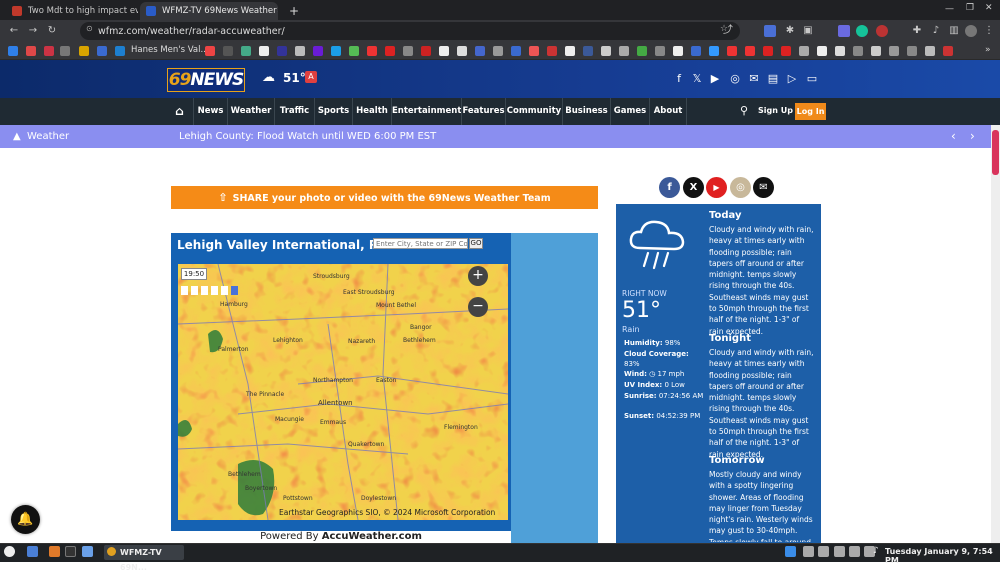 This screenshot has height=575, width=1000. I want to click on header-temperature: 51°, so click(294, 78).